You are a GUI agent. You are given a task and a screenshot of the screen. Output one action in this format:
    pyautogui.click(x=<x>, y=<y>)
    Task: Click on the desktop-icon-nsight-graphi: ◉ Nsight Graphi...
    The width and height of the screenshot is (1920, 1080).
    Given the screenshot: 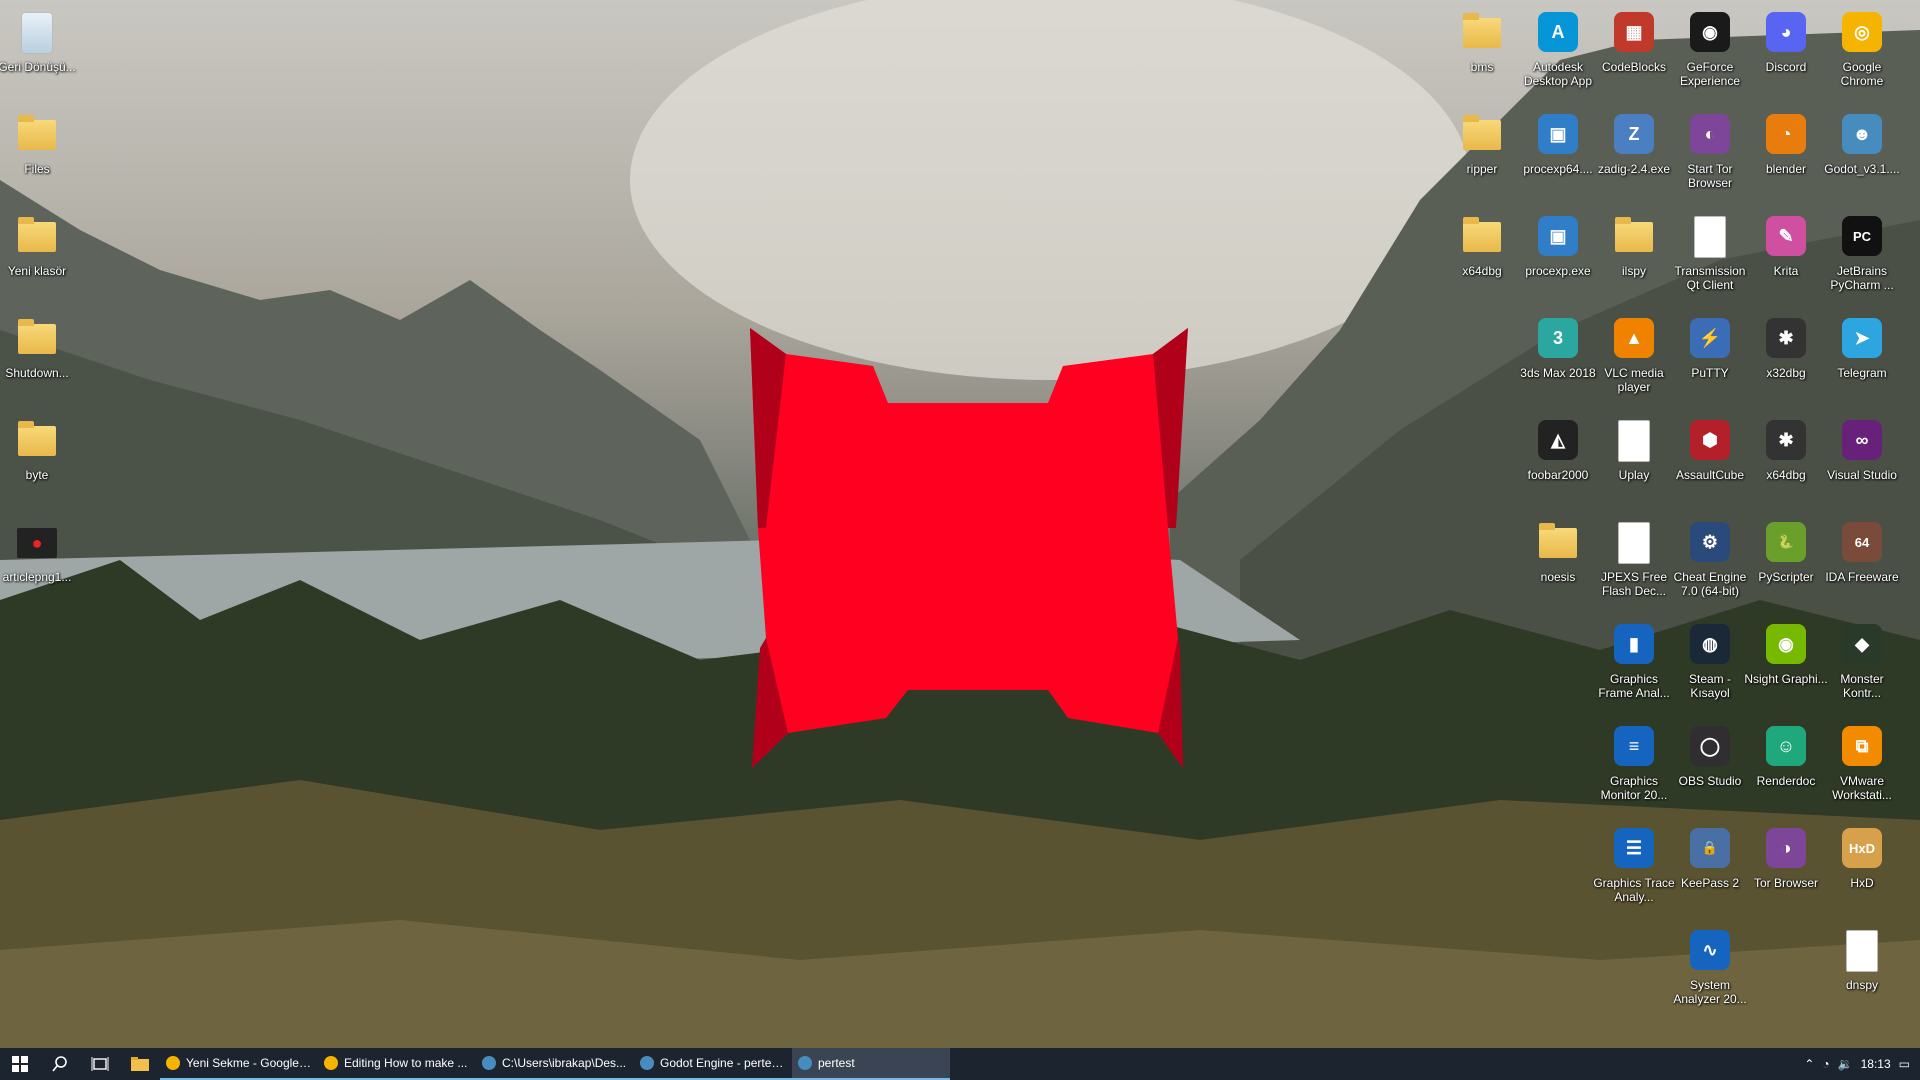 What is the action you would take?
    pyautogui.click(x=1786, y=666)
    